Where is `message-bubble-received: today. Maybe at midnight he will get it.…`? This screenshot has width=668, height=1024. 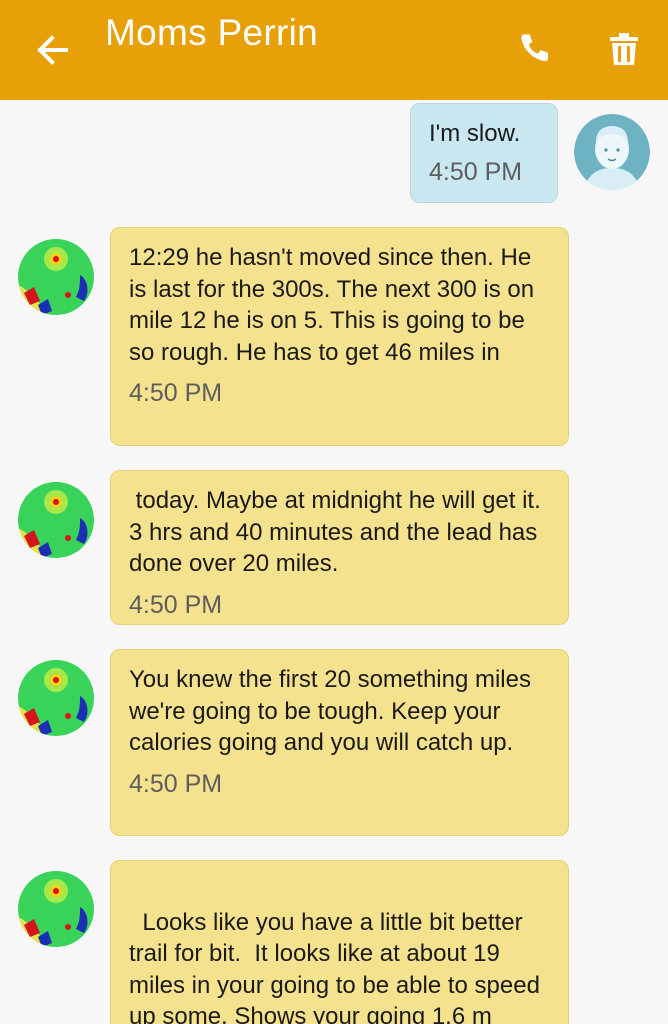 message-bubble-received: today. Maybe at midnight he will get it.… is located at coordinates (339, 547).